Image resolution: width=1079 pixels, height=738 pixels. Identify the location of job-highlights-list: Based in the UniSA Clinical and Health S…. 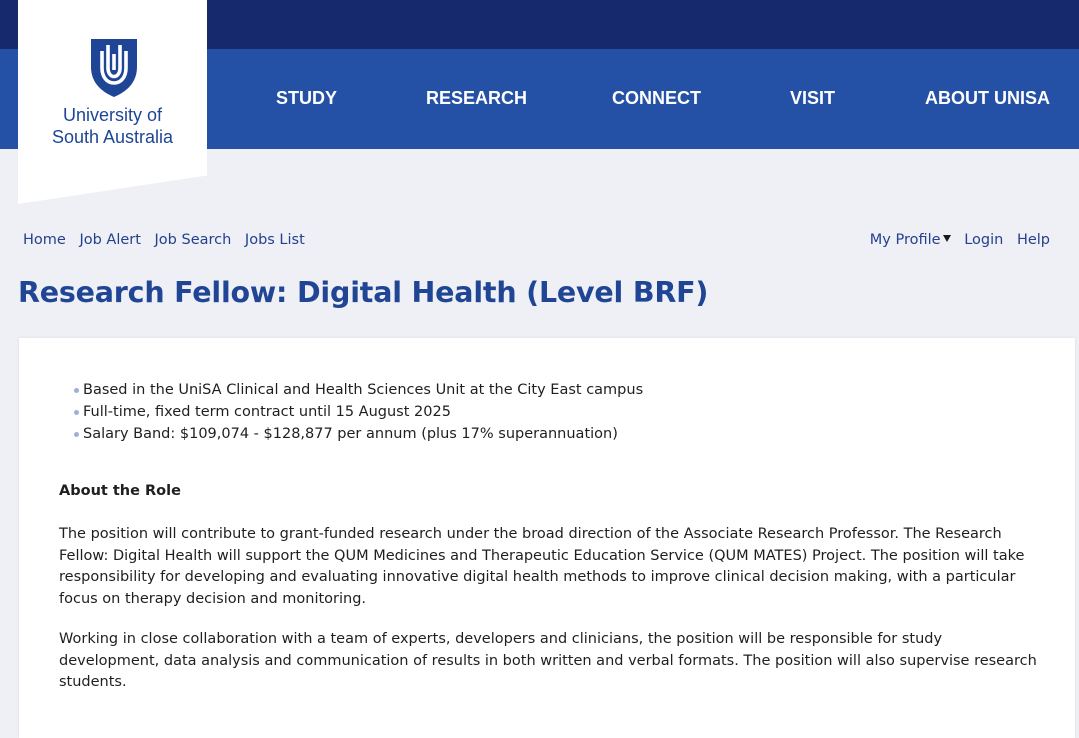
(358, 412).